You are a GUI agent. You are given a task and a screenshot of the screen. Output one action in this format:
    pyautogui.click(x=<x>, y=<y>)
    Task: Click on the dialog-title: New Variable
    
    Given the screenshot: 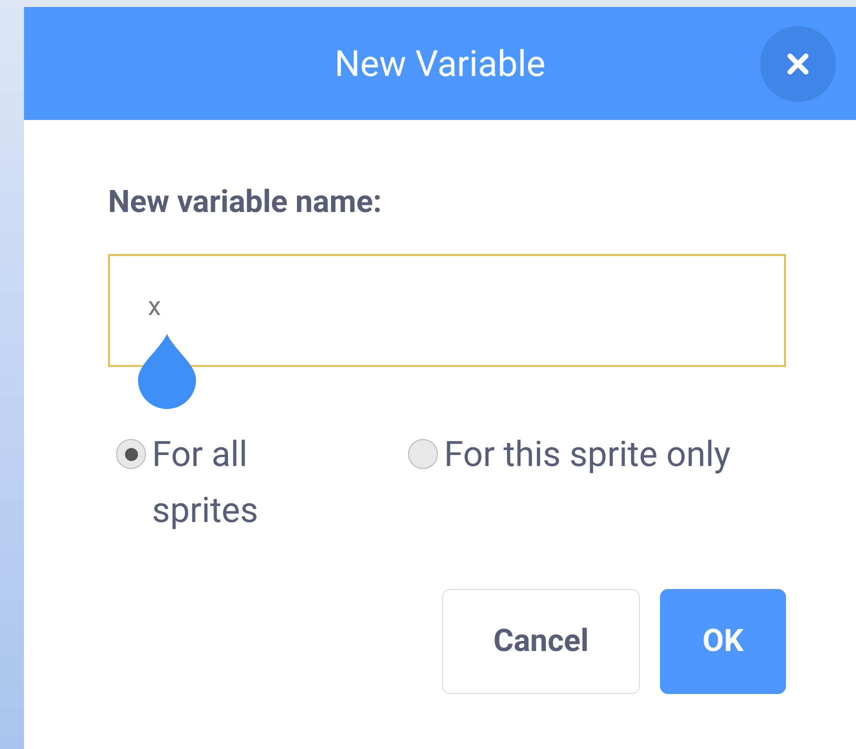 What is the action you would take?
    pyautogui.click(x=440, y=64)
    